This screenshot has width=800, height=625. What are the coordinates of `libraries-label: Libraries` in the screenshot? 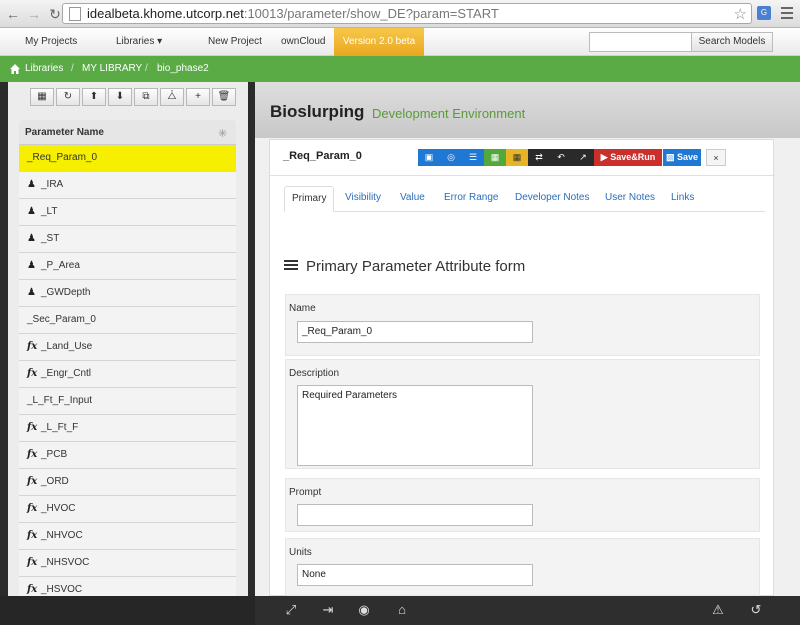 It's located at (135, 41).